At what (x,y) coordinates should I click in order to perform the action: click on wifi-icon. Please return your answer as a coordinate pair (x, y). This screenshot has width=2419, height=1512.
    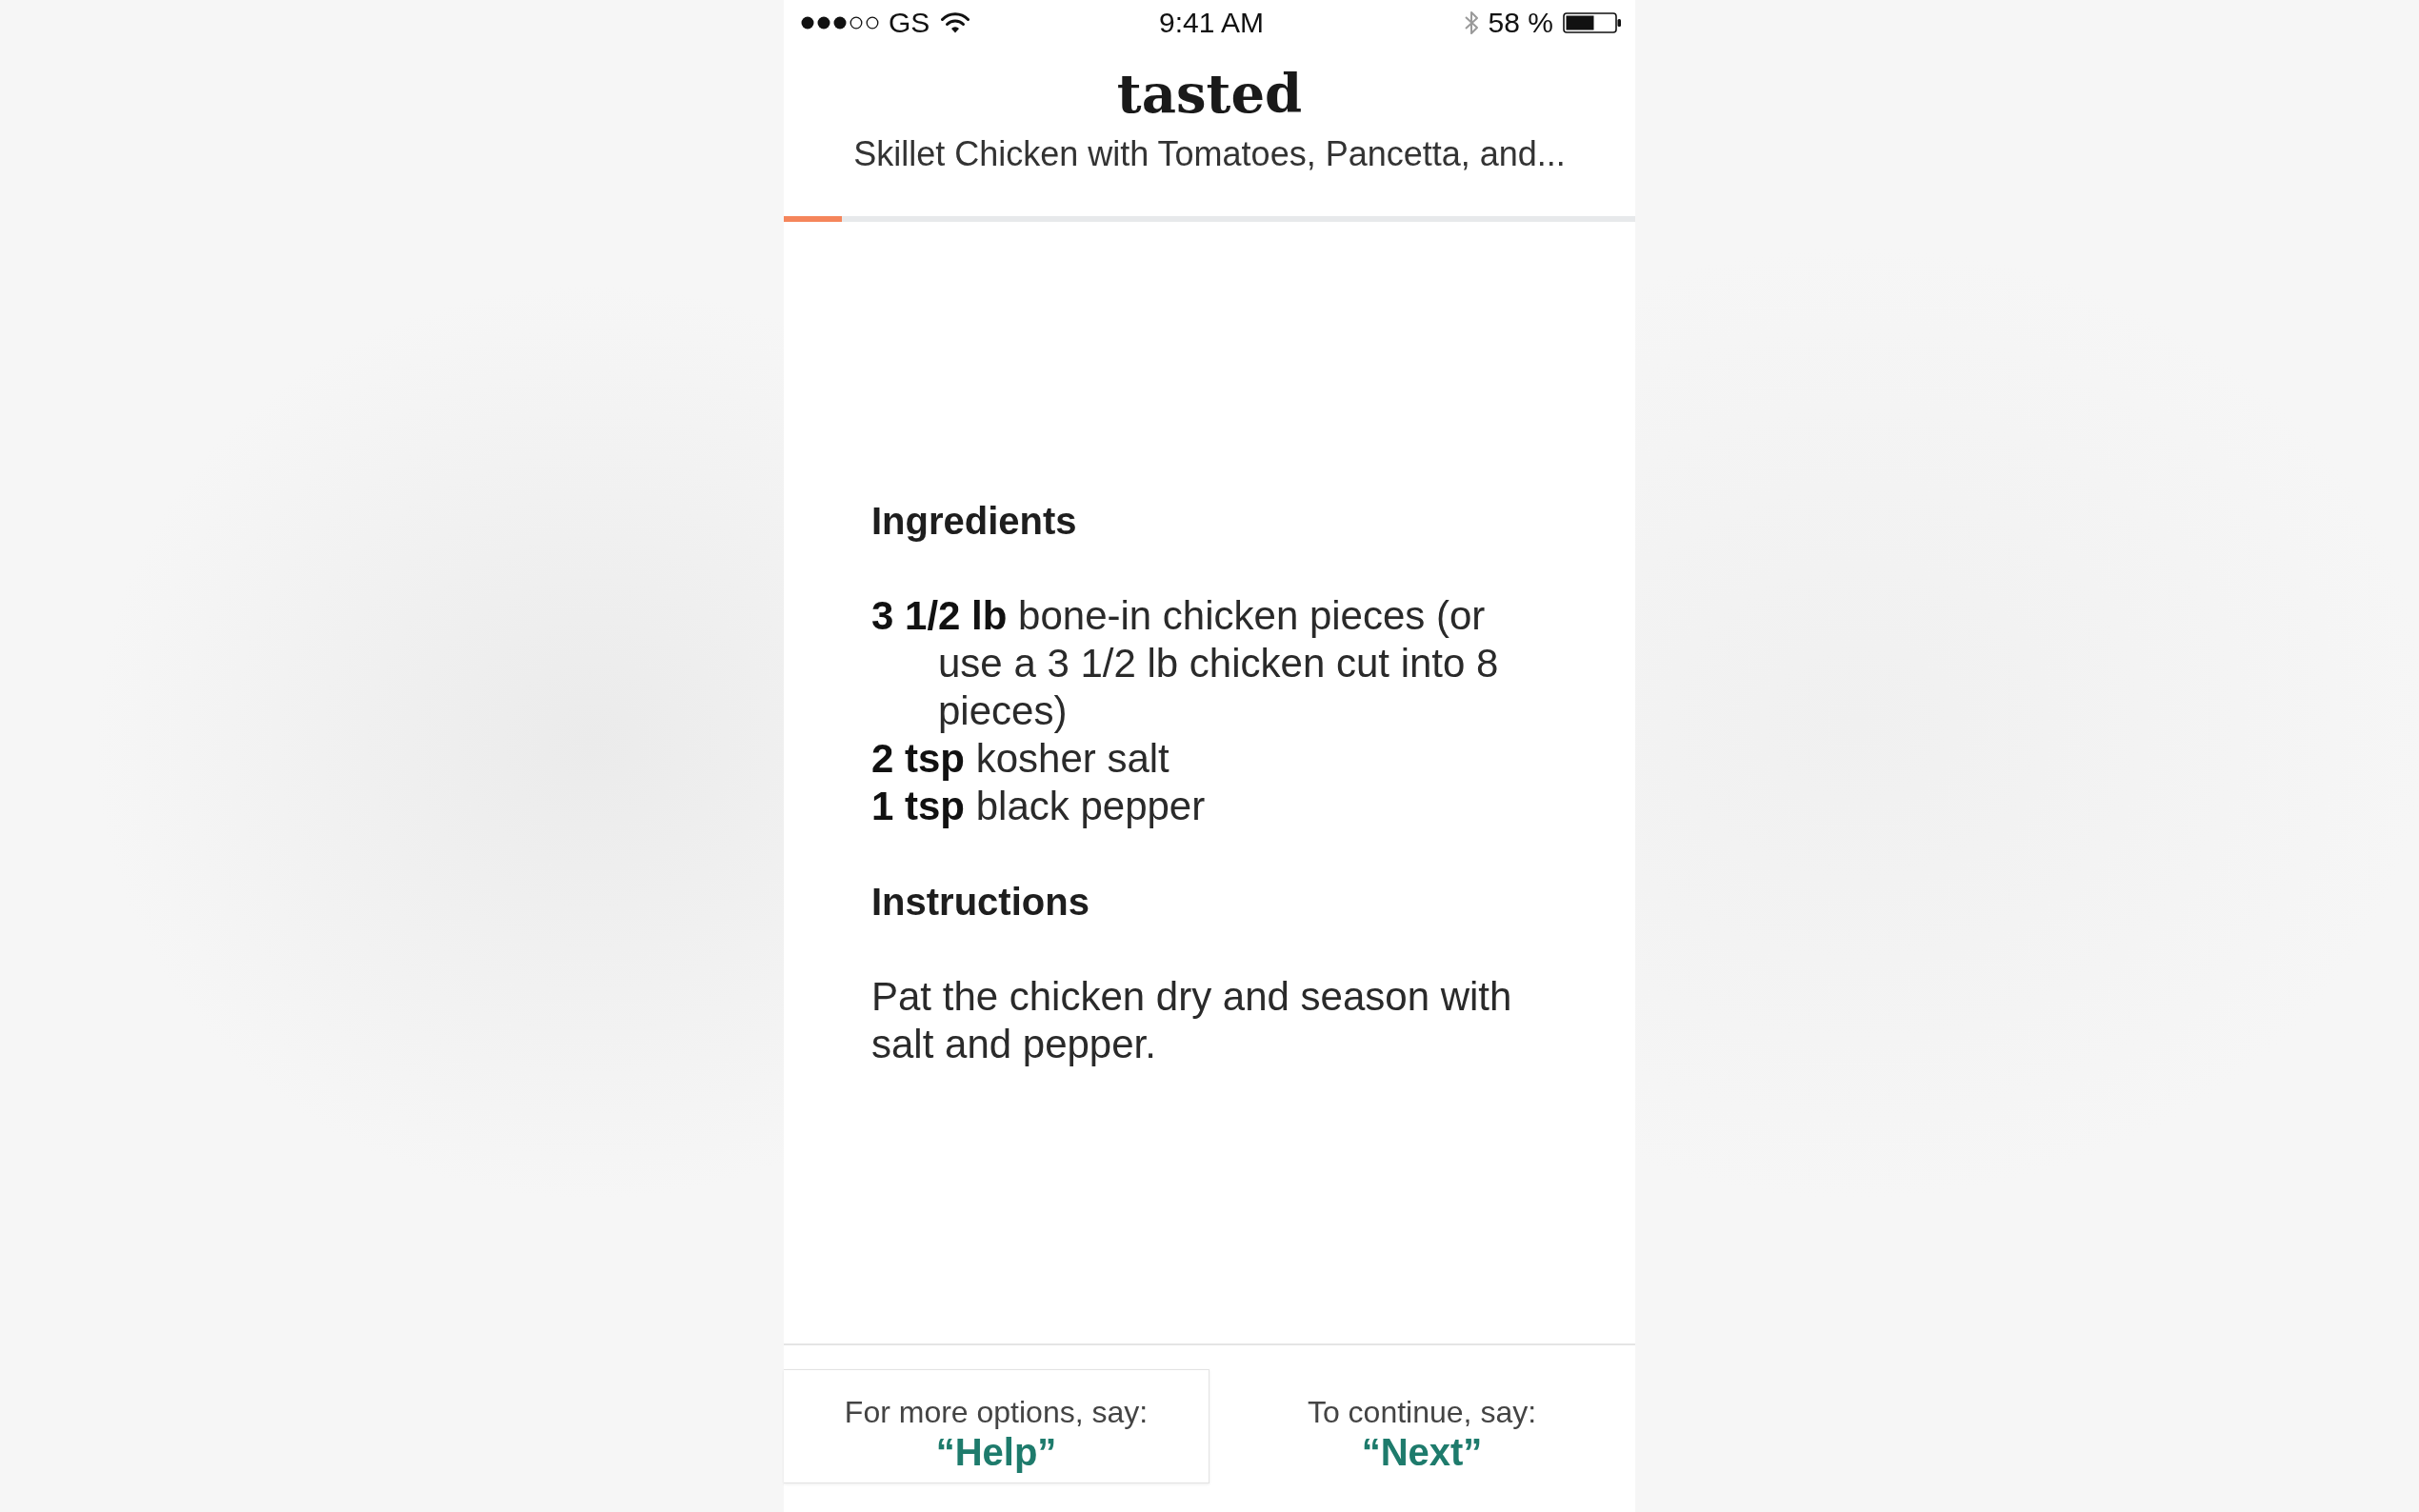
    Looking at the image, I should click on (955, 22).